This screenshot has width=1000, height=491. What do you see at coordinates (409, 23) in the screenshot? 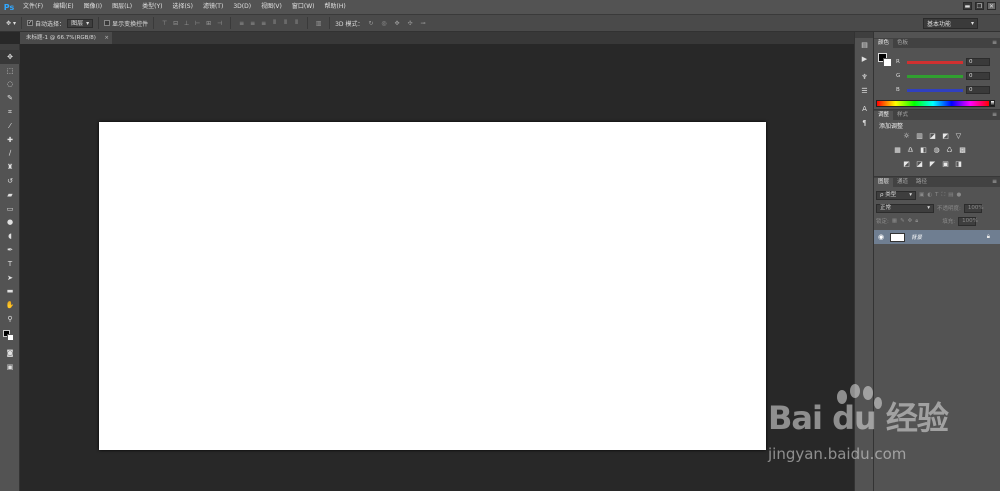
I see `slide-3d-icon: ✣` at bounding box center [409, 23].